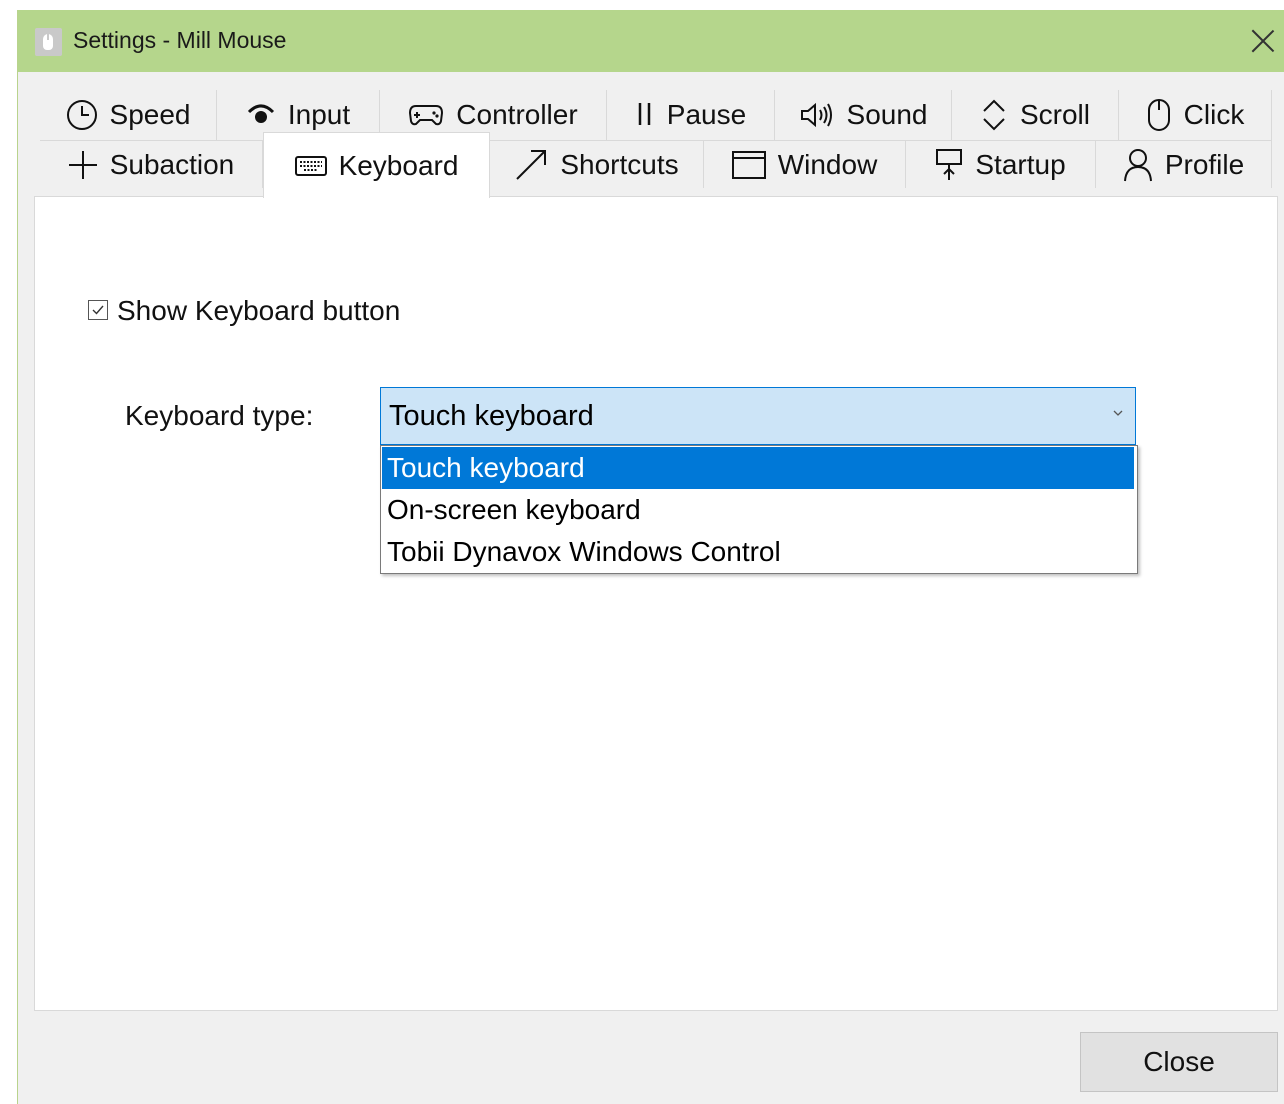 The width and height of the screenshot is (1284, 1104). I want to click on tab-click: Click, so click(1195, 115).